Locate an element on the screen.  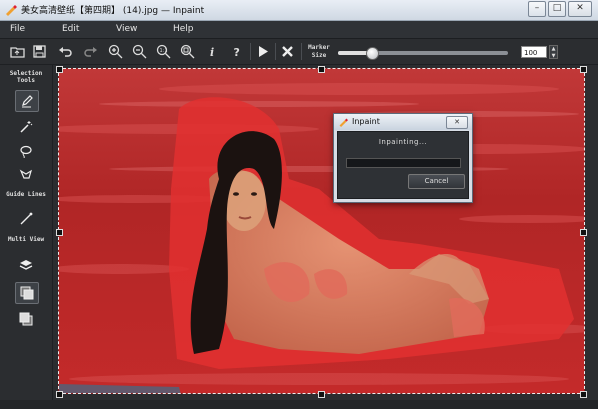
window-title: 美女高清壁纸【第四期】 (14).jpg — Inpaint is located at coordinates (113, 11).